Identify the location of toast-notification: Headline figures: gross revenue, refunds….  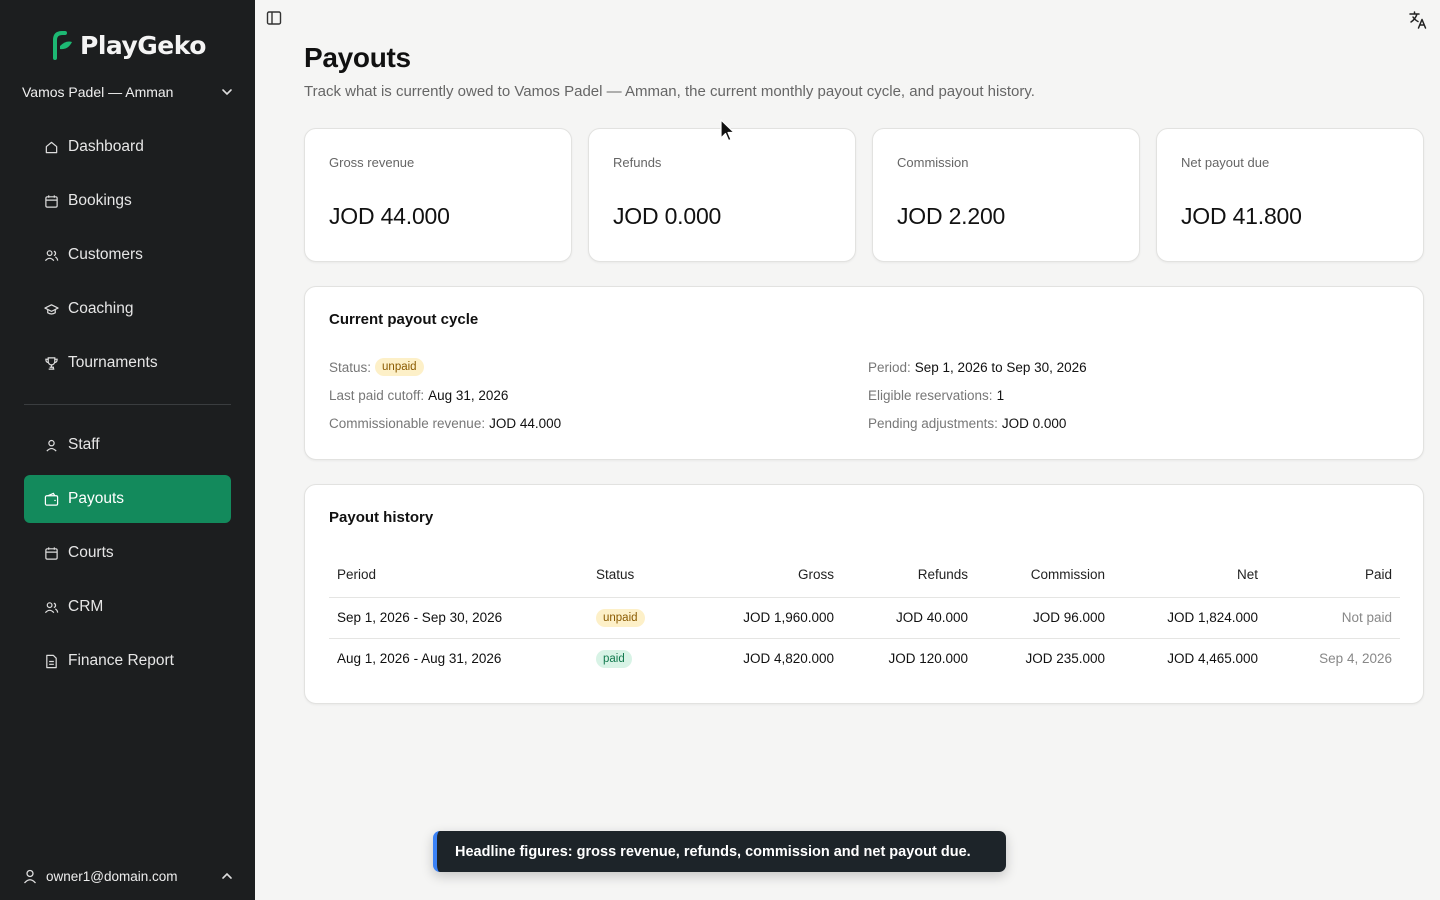
(719, 851).